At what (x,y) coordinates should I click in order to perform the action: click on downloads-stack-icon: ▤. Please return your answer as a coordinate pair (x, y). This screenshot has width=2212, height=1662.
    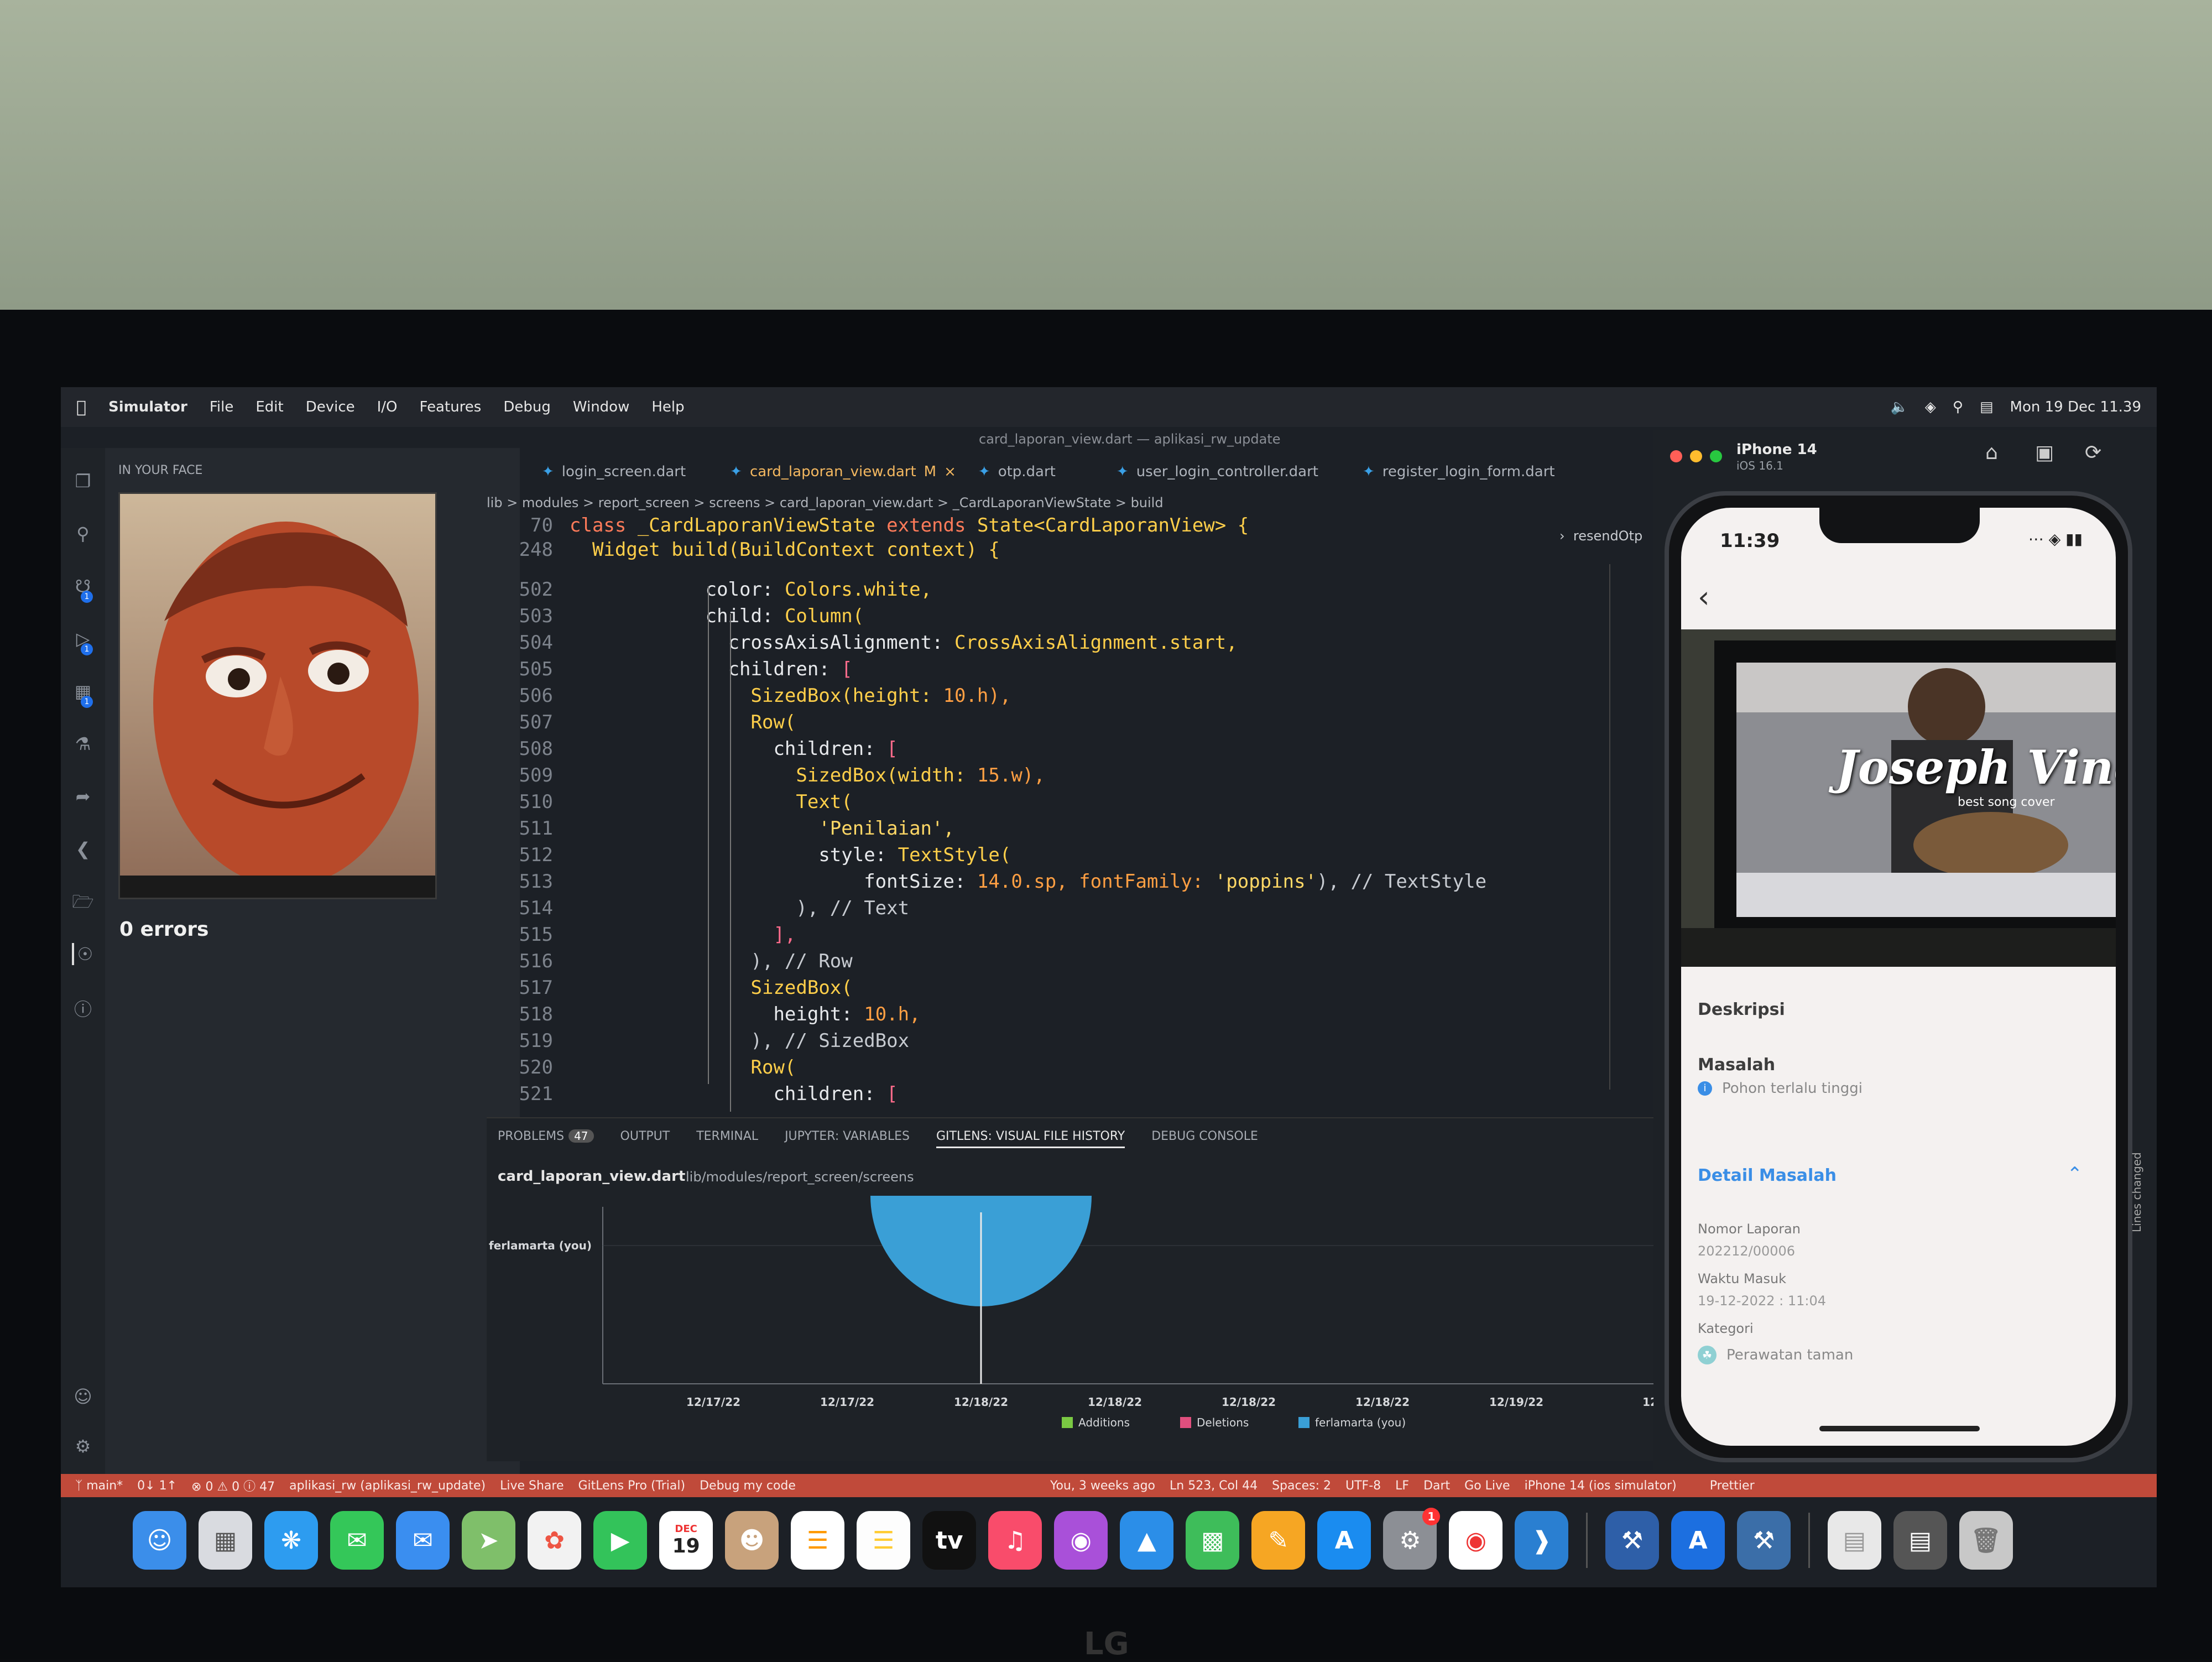
    Looking at the image, I should click on (1920, 1540).